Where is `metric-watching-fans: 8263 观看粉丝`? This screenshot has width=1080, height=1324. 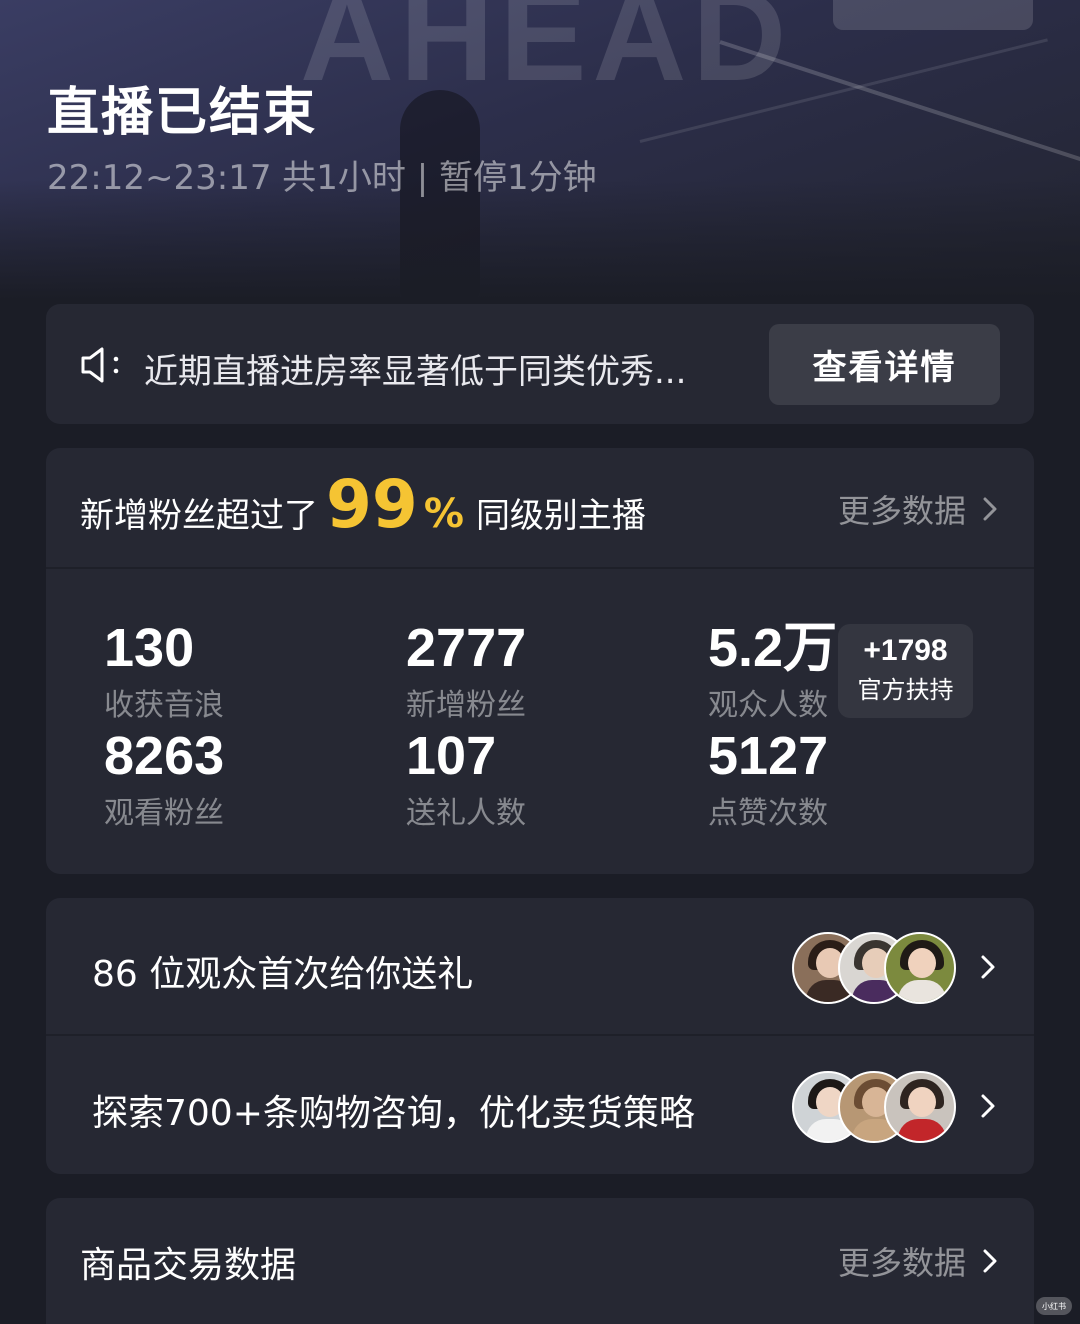 metric-watching-fans: 8263 观看粉丝 is located at coordinates (164, 780).